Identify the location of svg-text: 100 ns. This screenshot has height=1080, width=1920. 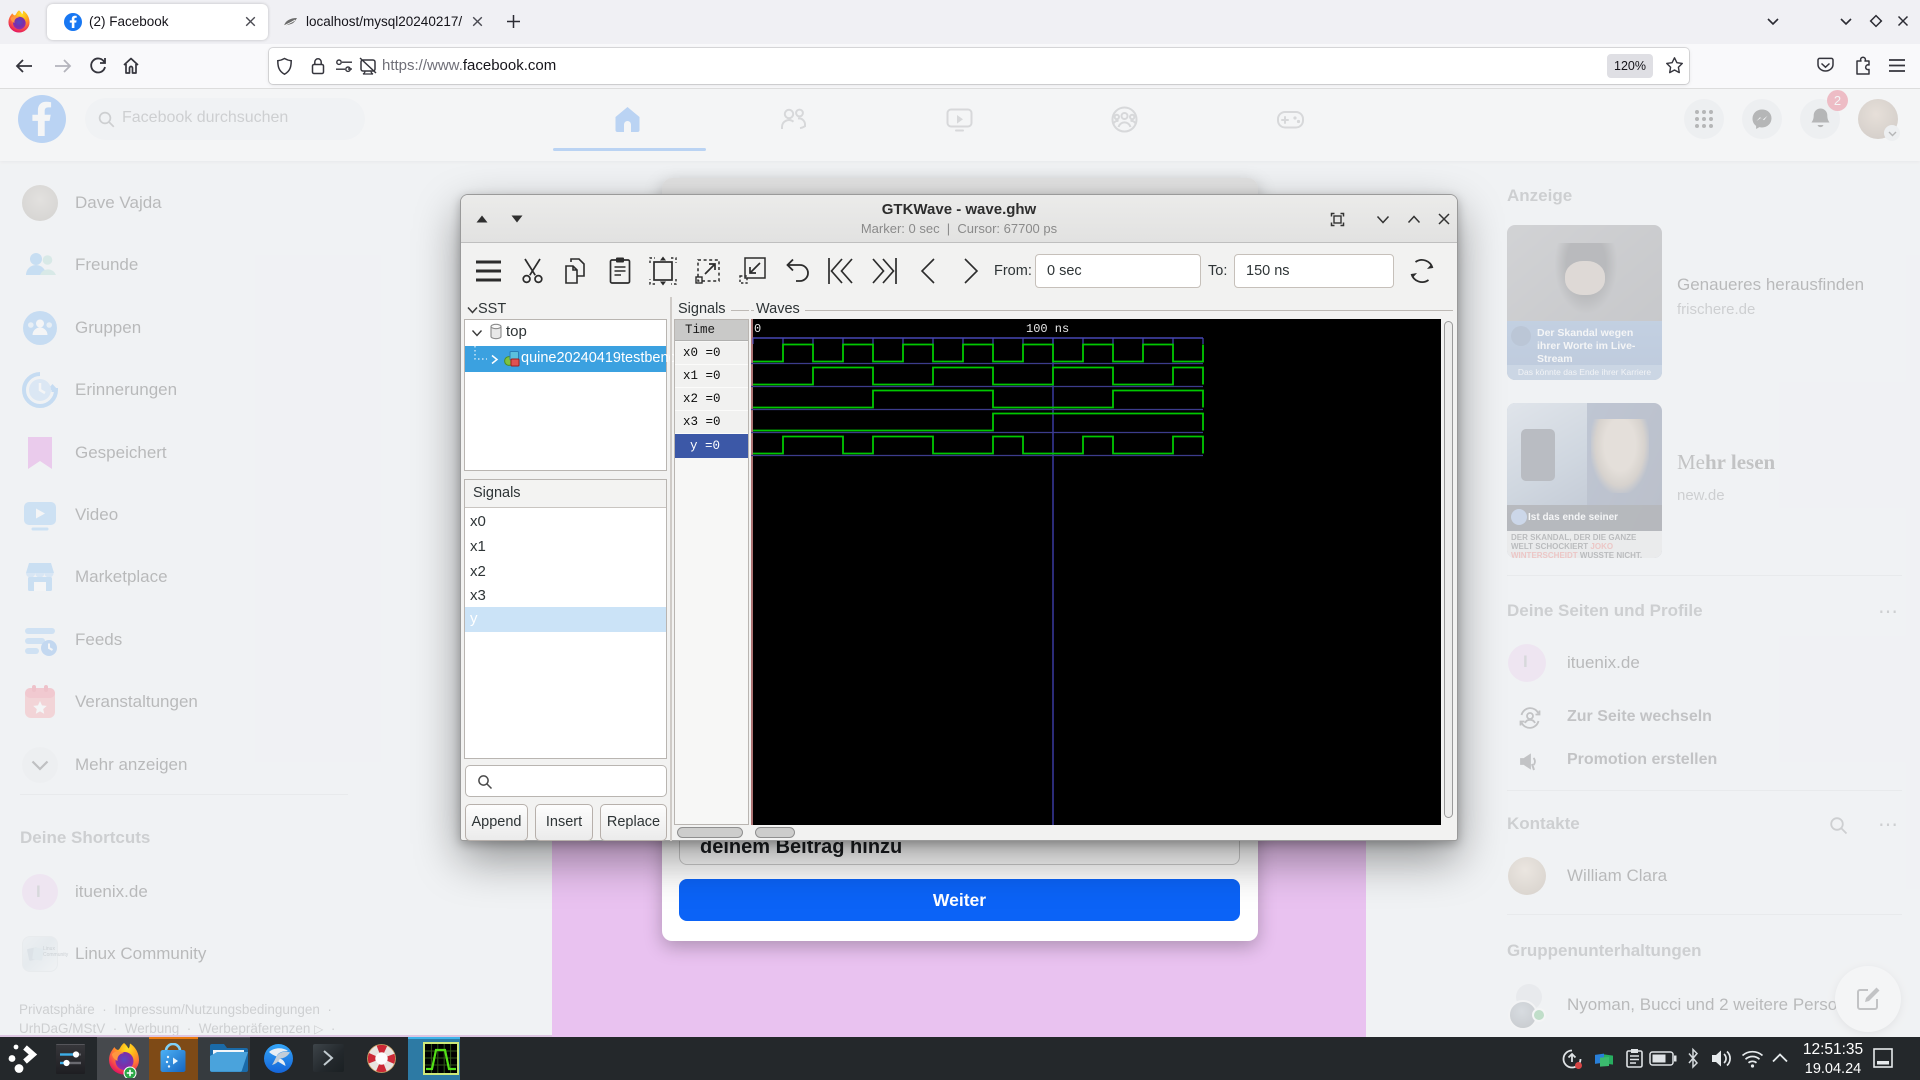
(1047, 329).